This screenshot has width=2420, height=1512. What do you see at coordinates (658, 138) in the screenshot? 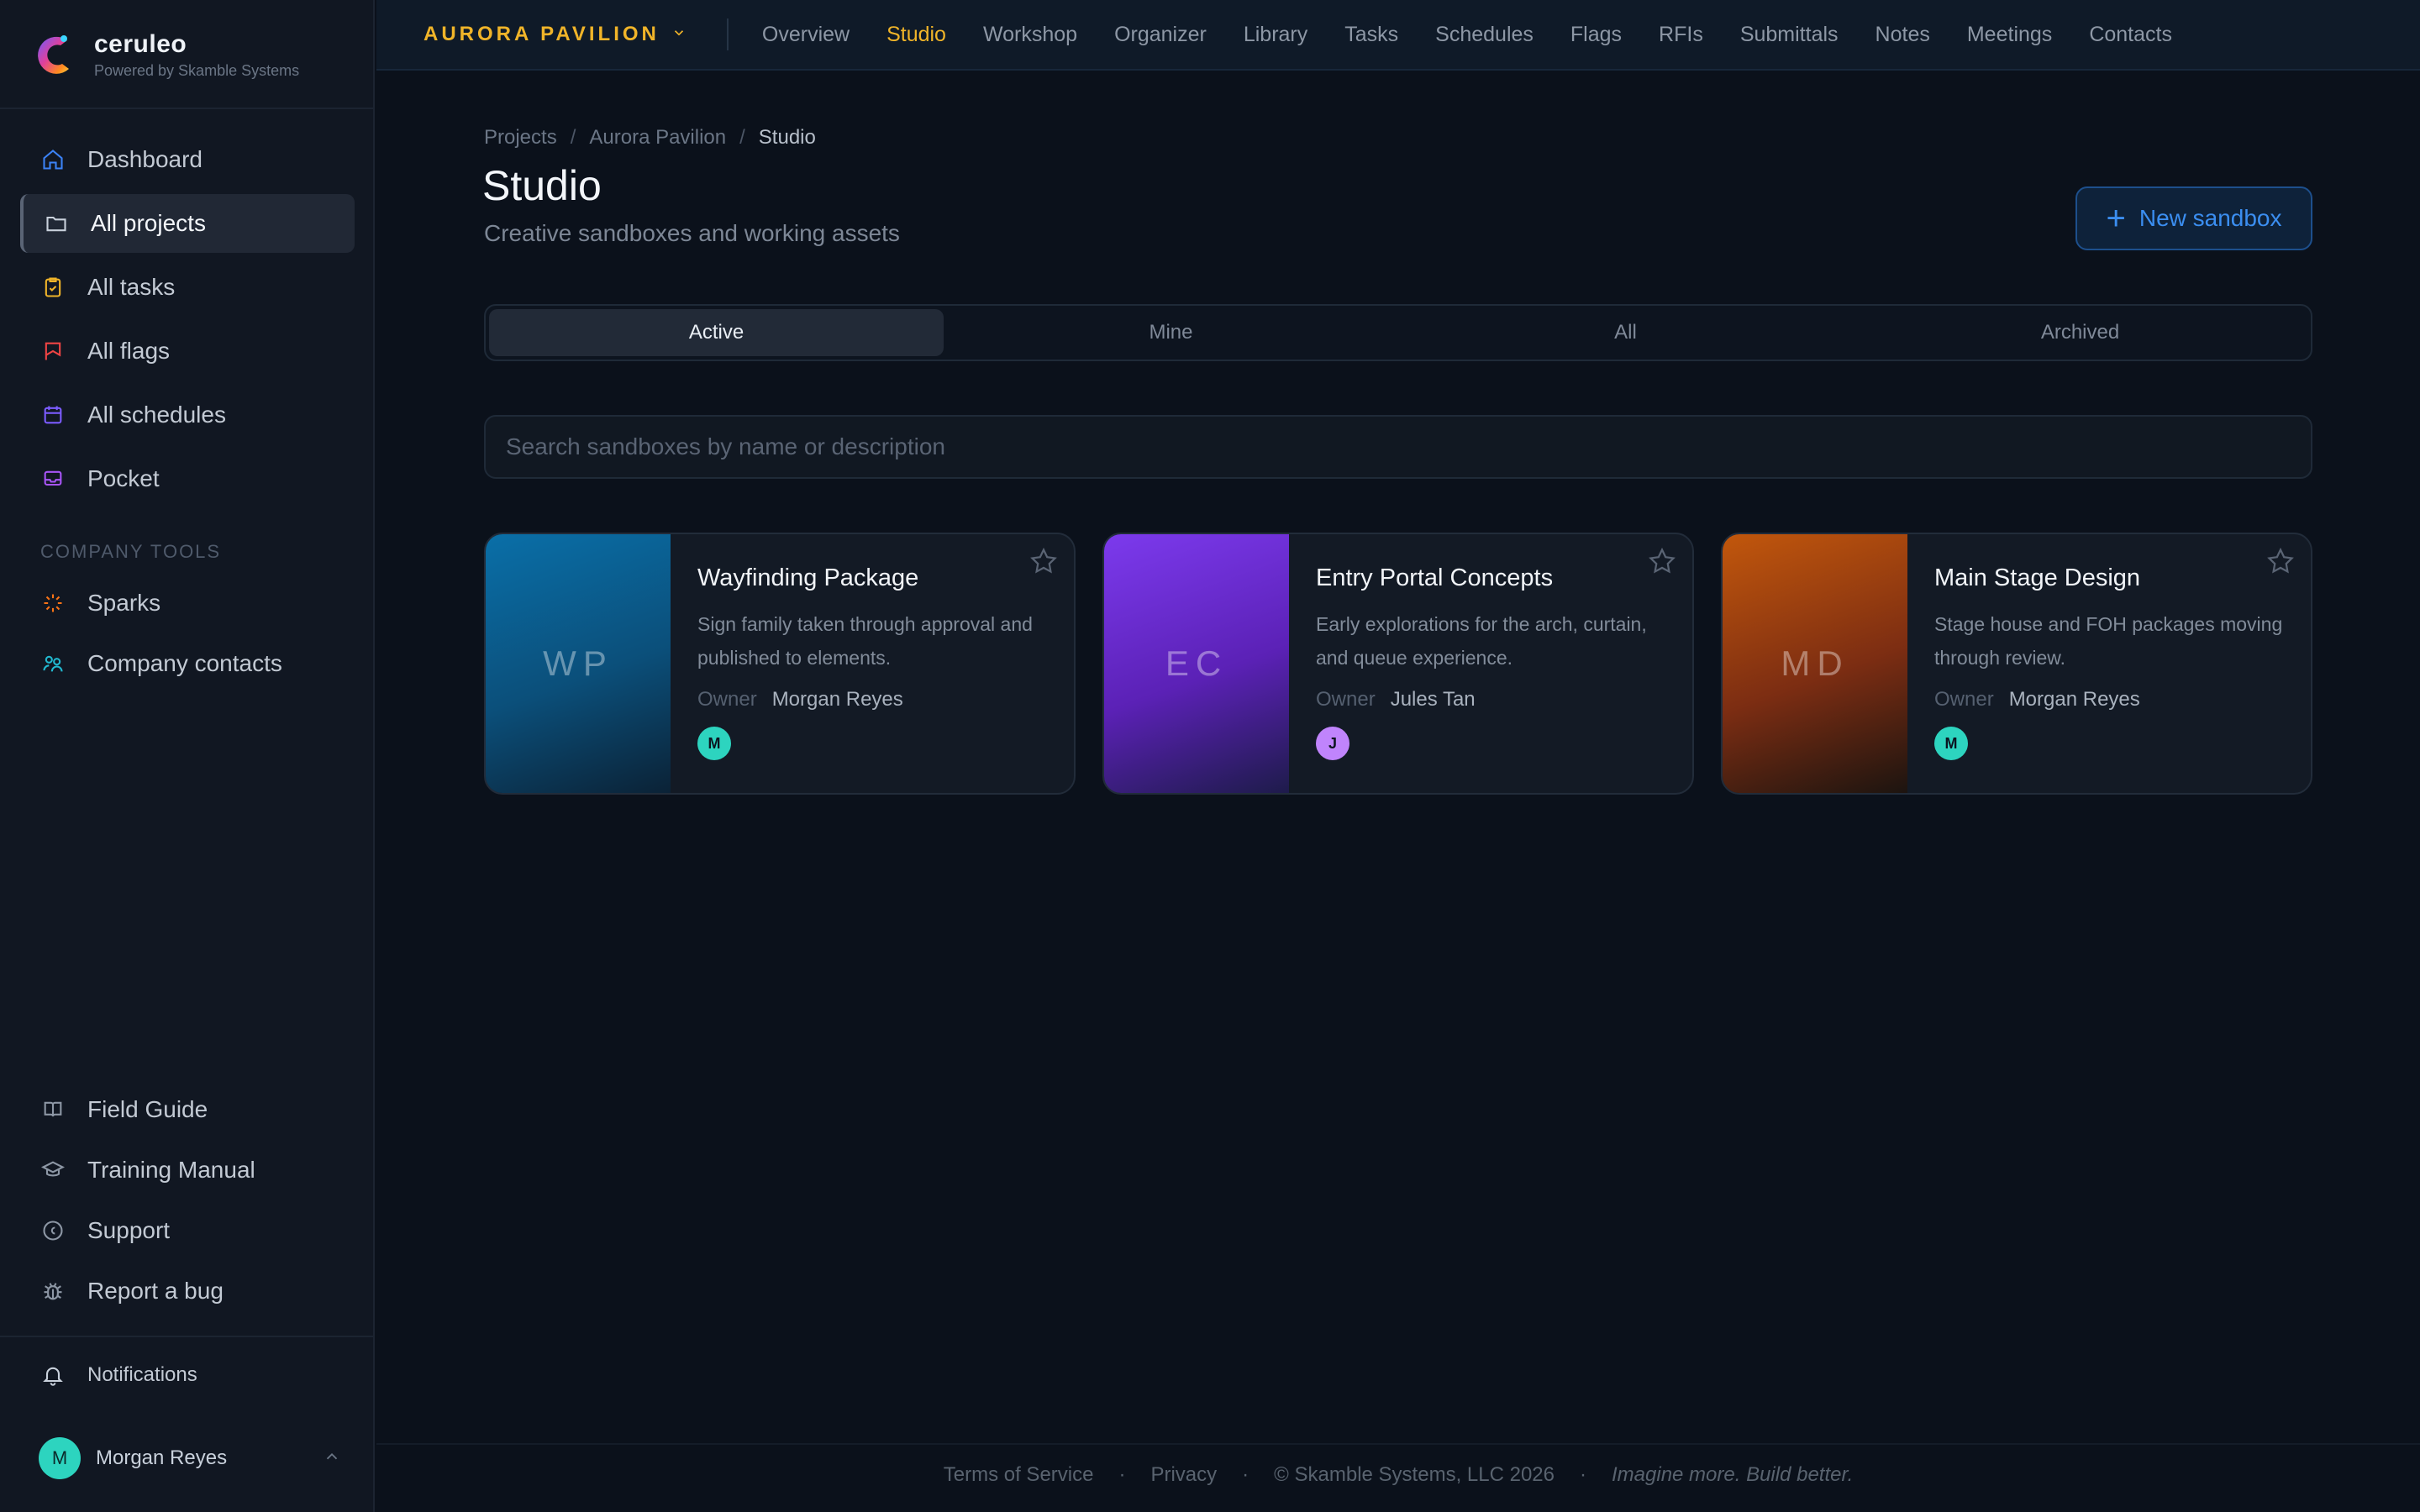
I see `breadcrumb-project: Aurora Pavilion` at bounding box center [658, 138].